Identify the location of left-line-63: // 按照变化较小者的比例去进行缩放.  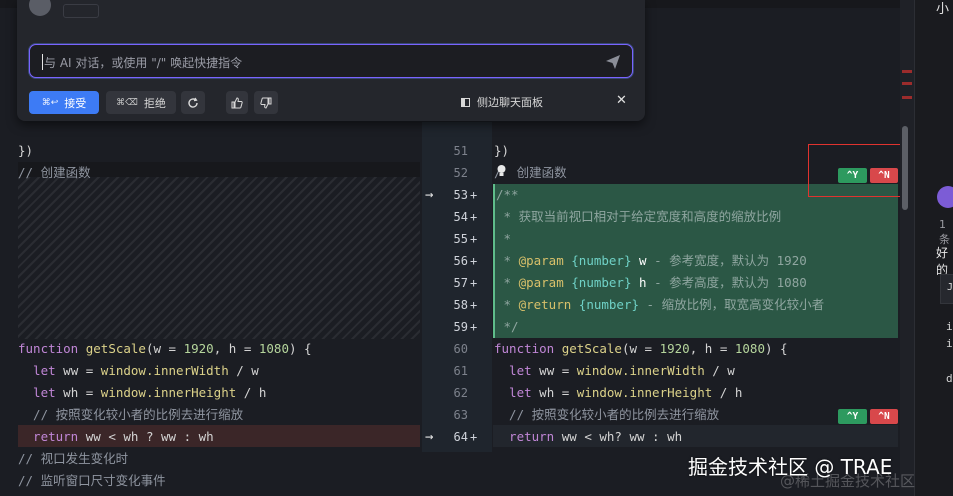
(131, 414).